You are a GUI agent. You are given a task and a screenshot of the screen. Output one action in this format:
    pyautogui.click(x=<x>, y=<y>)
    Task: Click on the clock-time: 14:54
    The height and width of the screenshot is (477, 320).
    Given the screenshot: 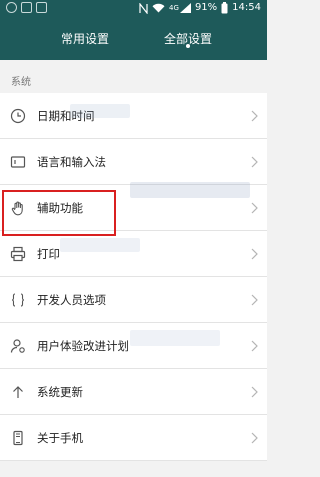 What is the action you would take?
    pyautogui.click(x=246, y=7)
    